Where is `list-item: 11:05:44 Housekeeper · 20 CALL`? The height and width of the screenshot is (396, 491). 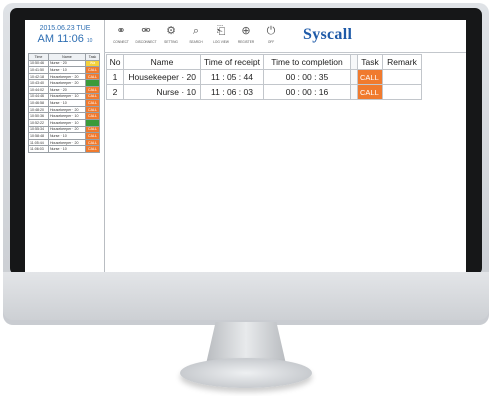 list-item: 11:05:44 Housekeeper · 20 CALL is located at coordinates (64, 142).